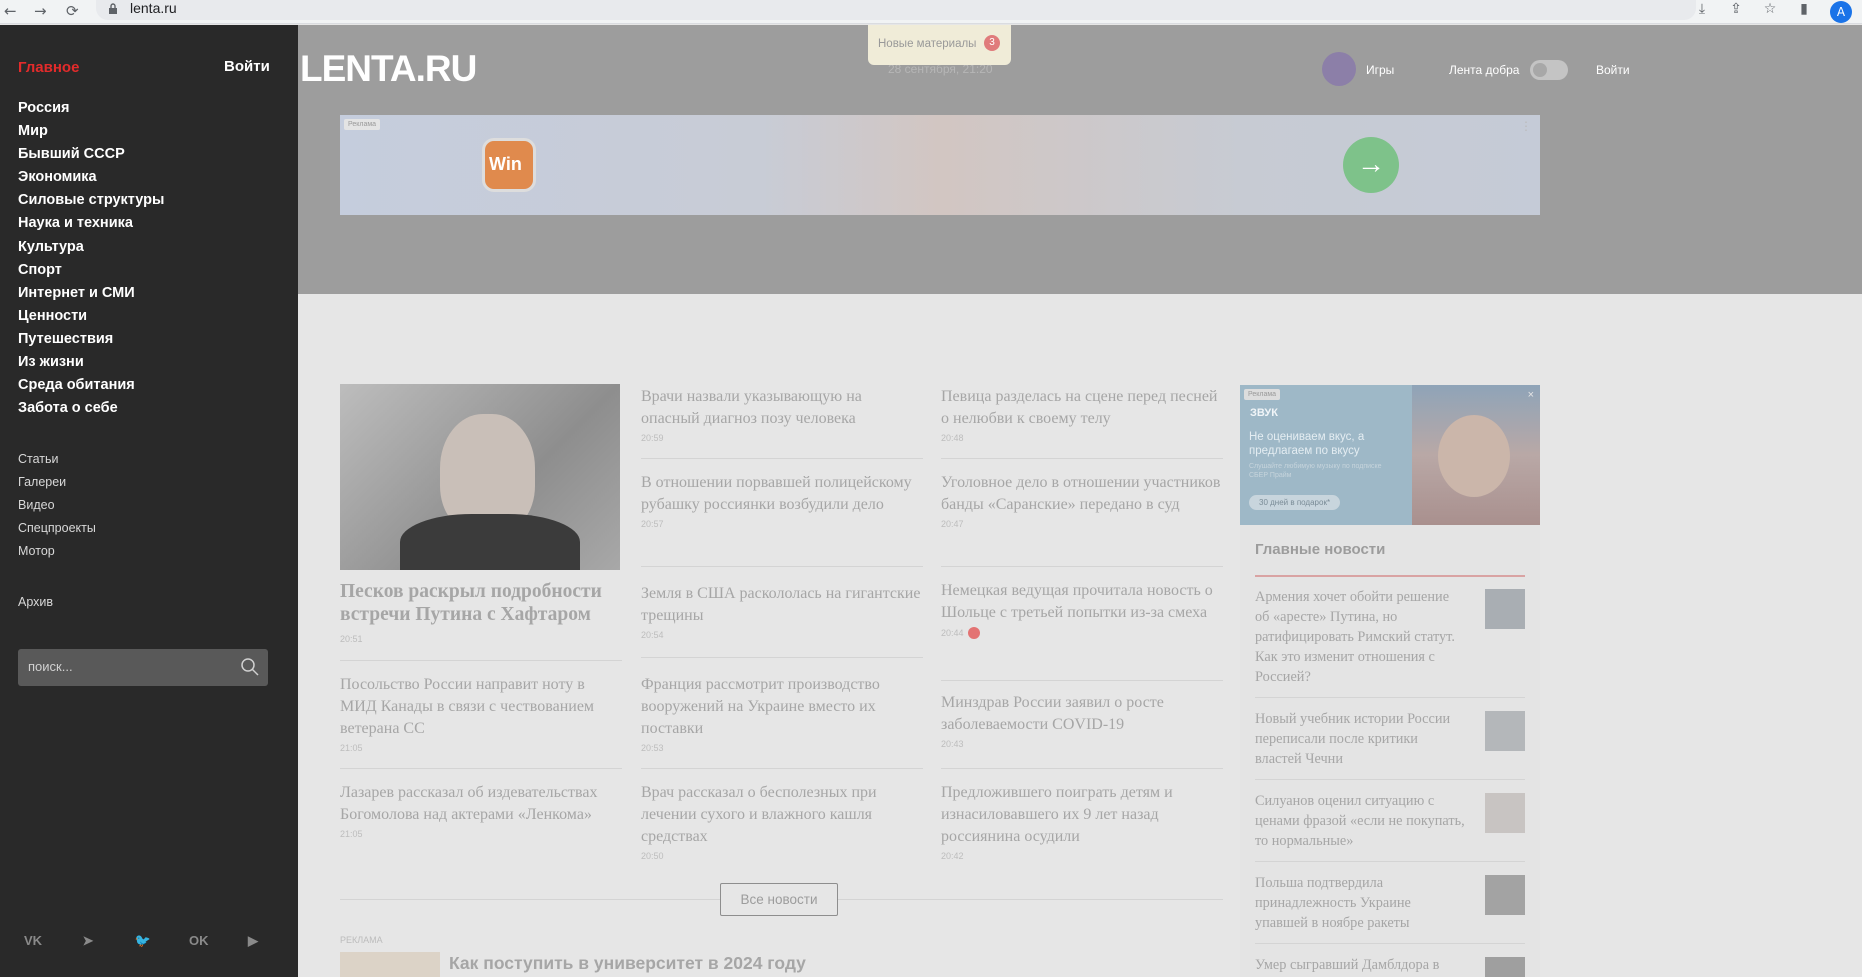  What do you see at coordinates (939, 45) in the screenshot?
I see `new-materials-button: Новые материалы 3` at bounding box center [939, 45].